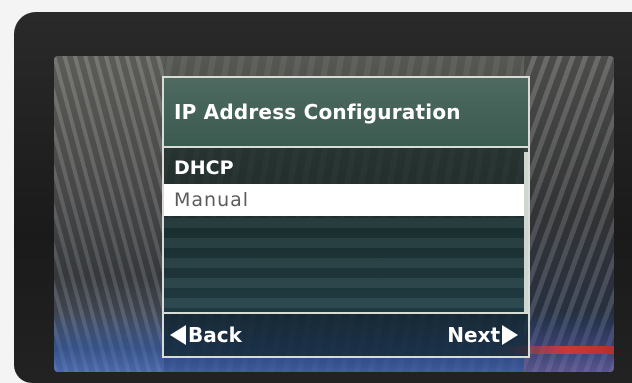 This screenshot has width=632, height=383. I want to click on triangle-left-icon, so click(178, 335).